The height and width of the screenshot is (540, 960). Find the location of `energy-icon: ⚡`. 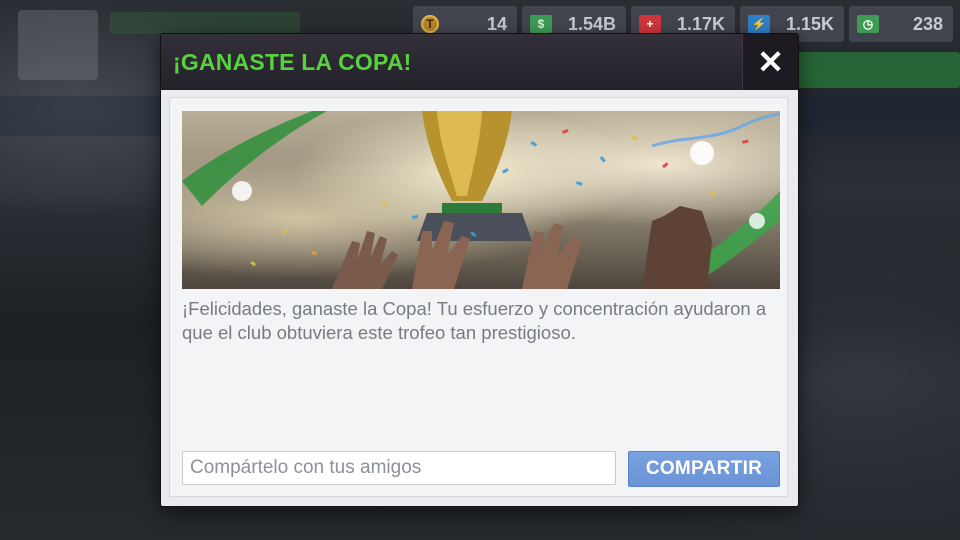

energy-icon: ⚡ is located at coordinates (759, 24).